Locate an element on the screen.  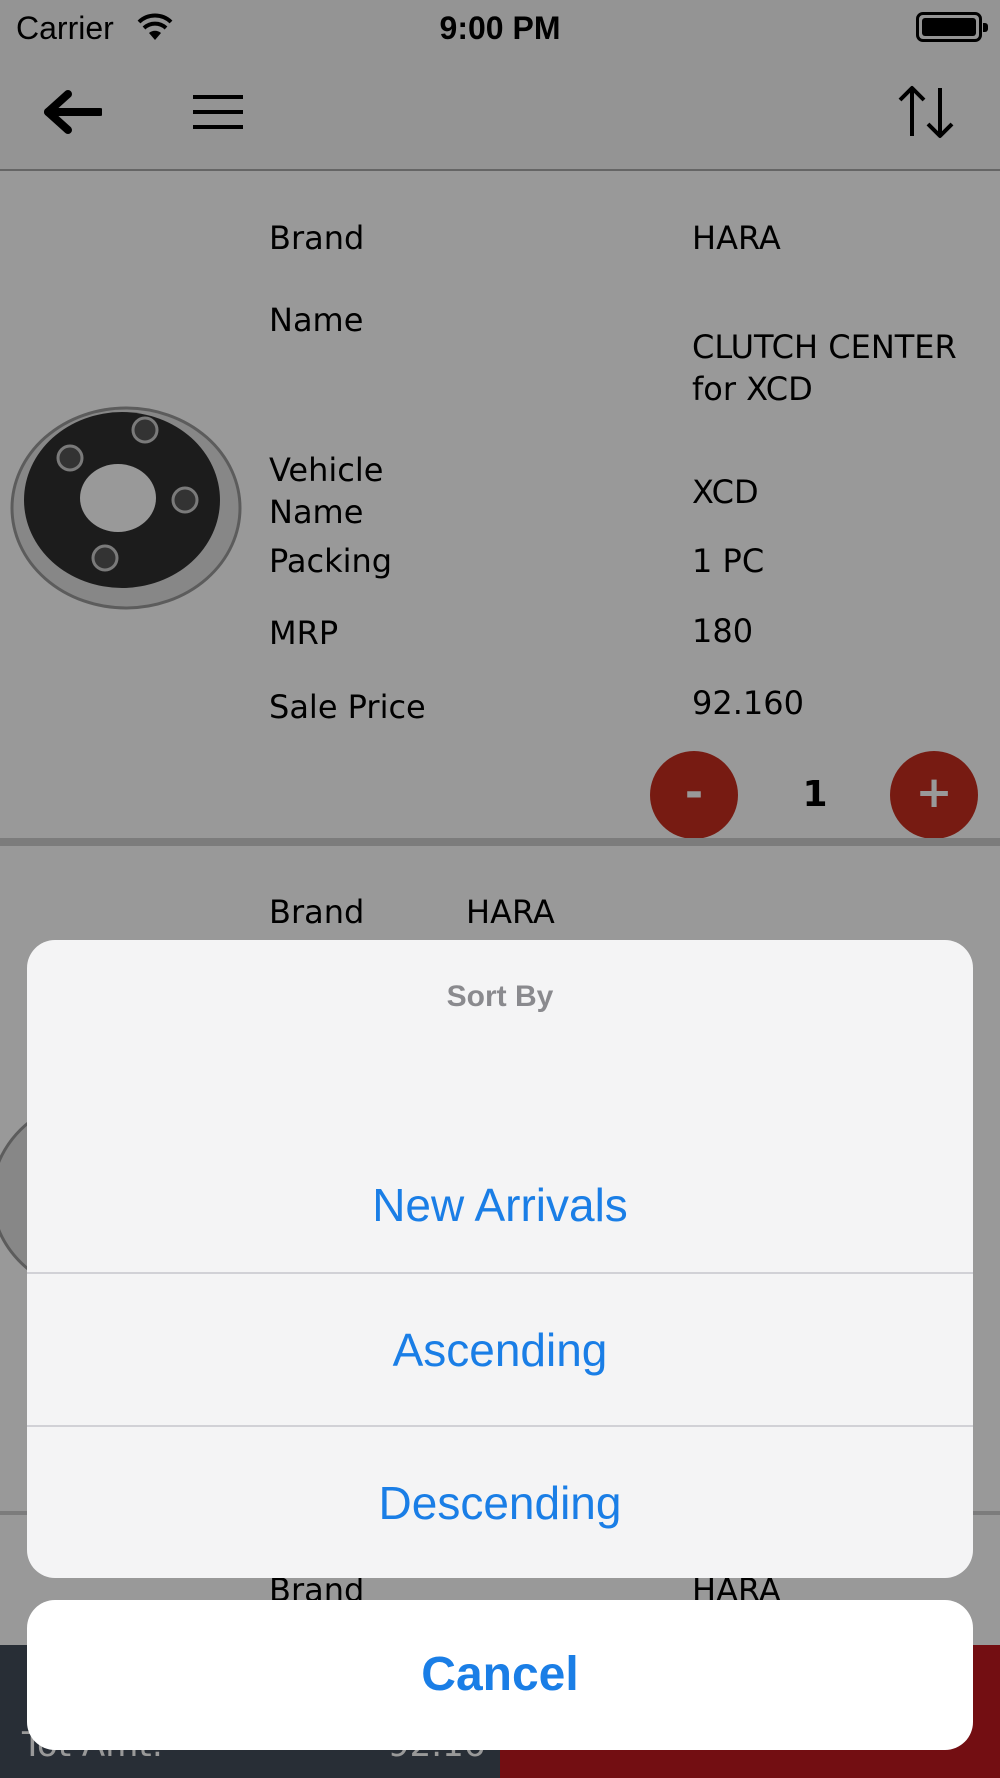
sheet-title: Sort By is located at coordinates (500, 996).